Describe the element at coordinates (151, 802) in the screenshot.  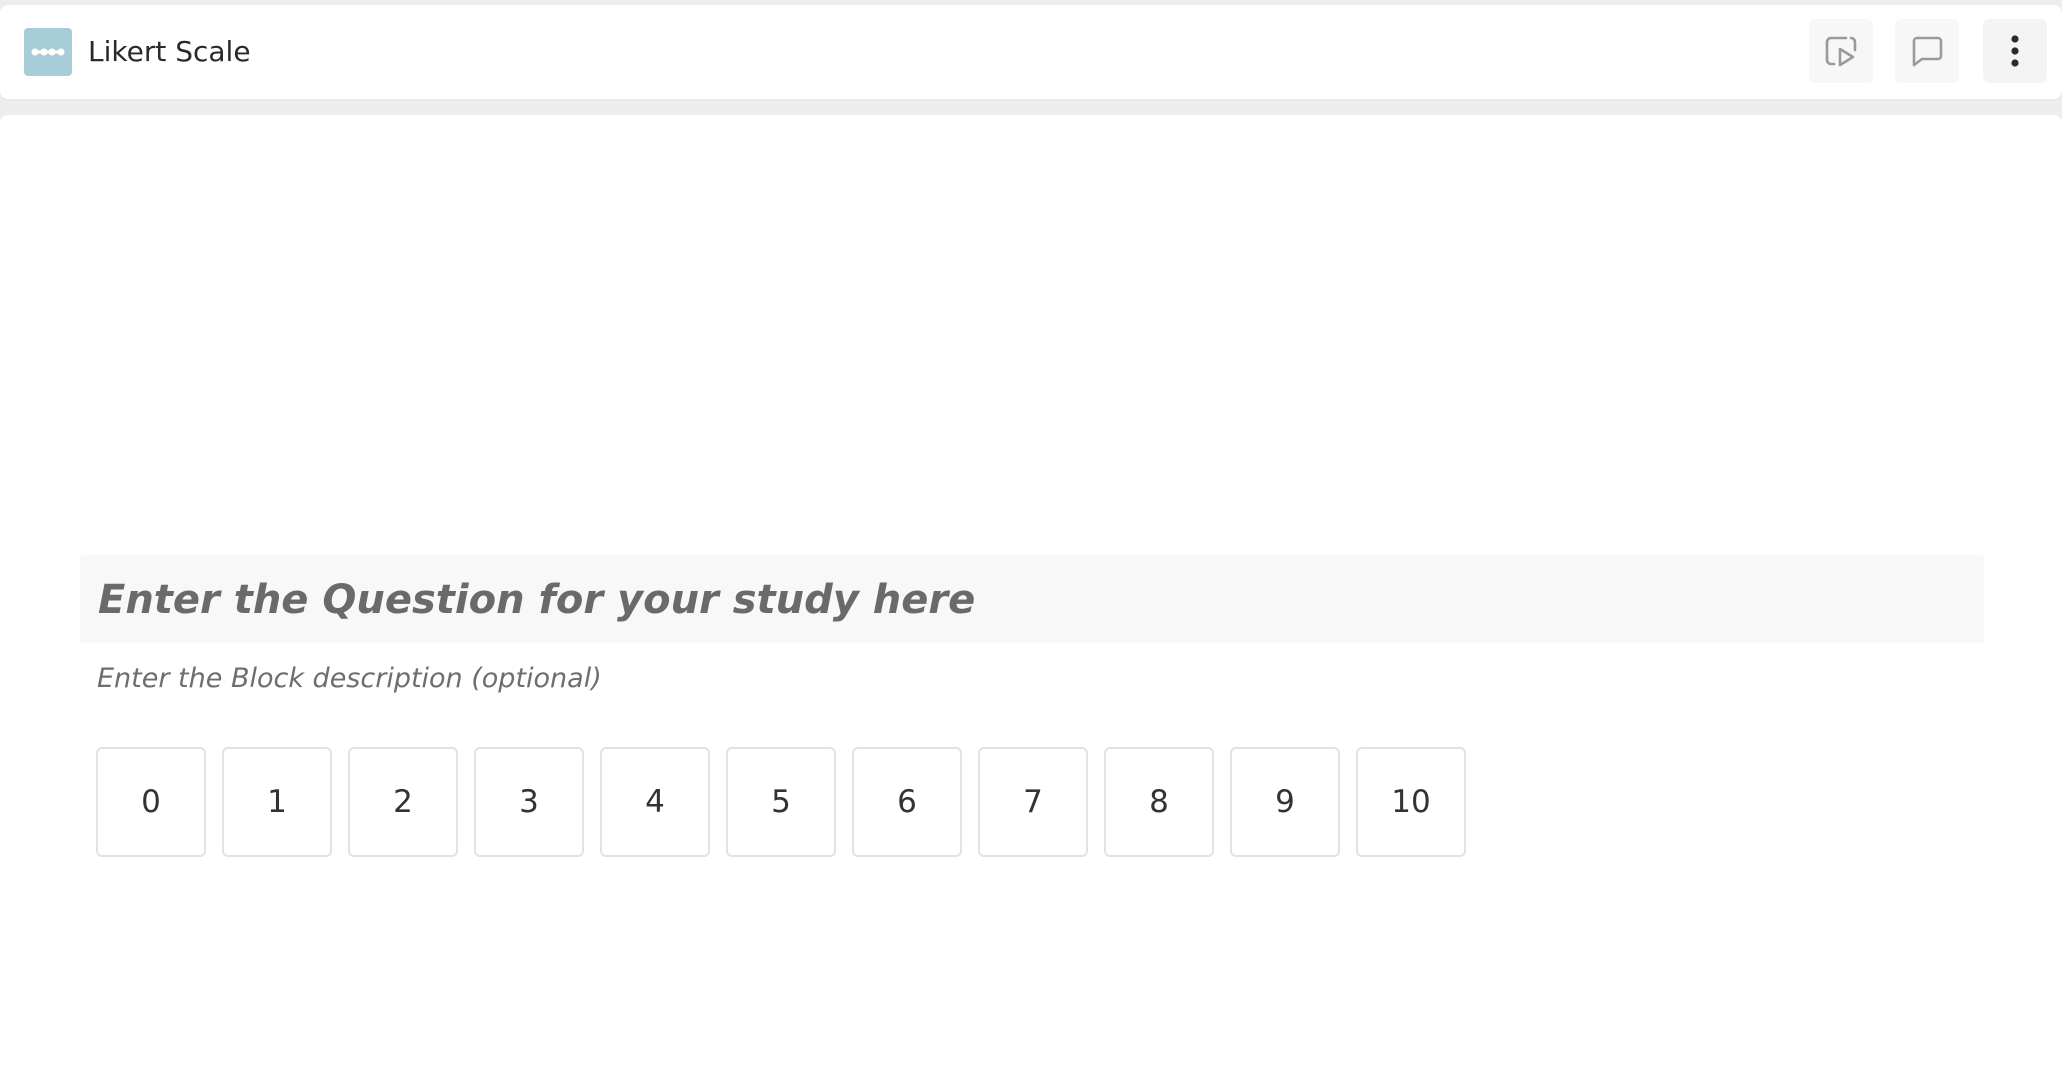
I see `scale-option-0: 0` at that location.